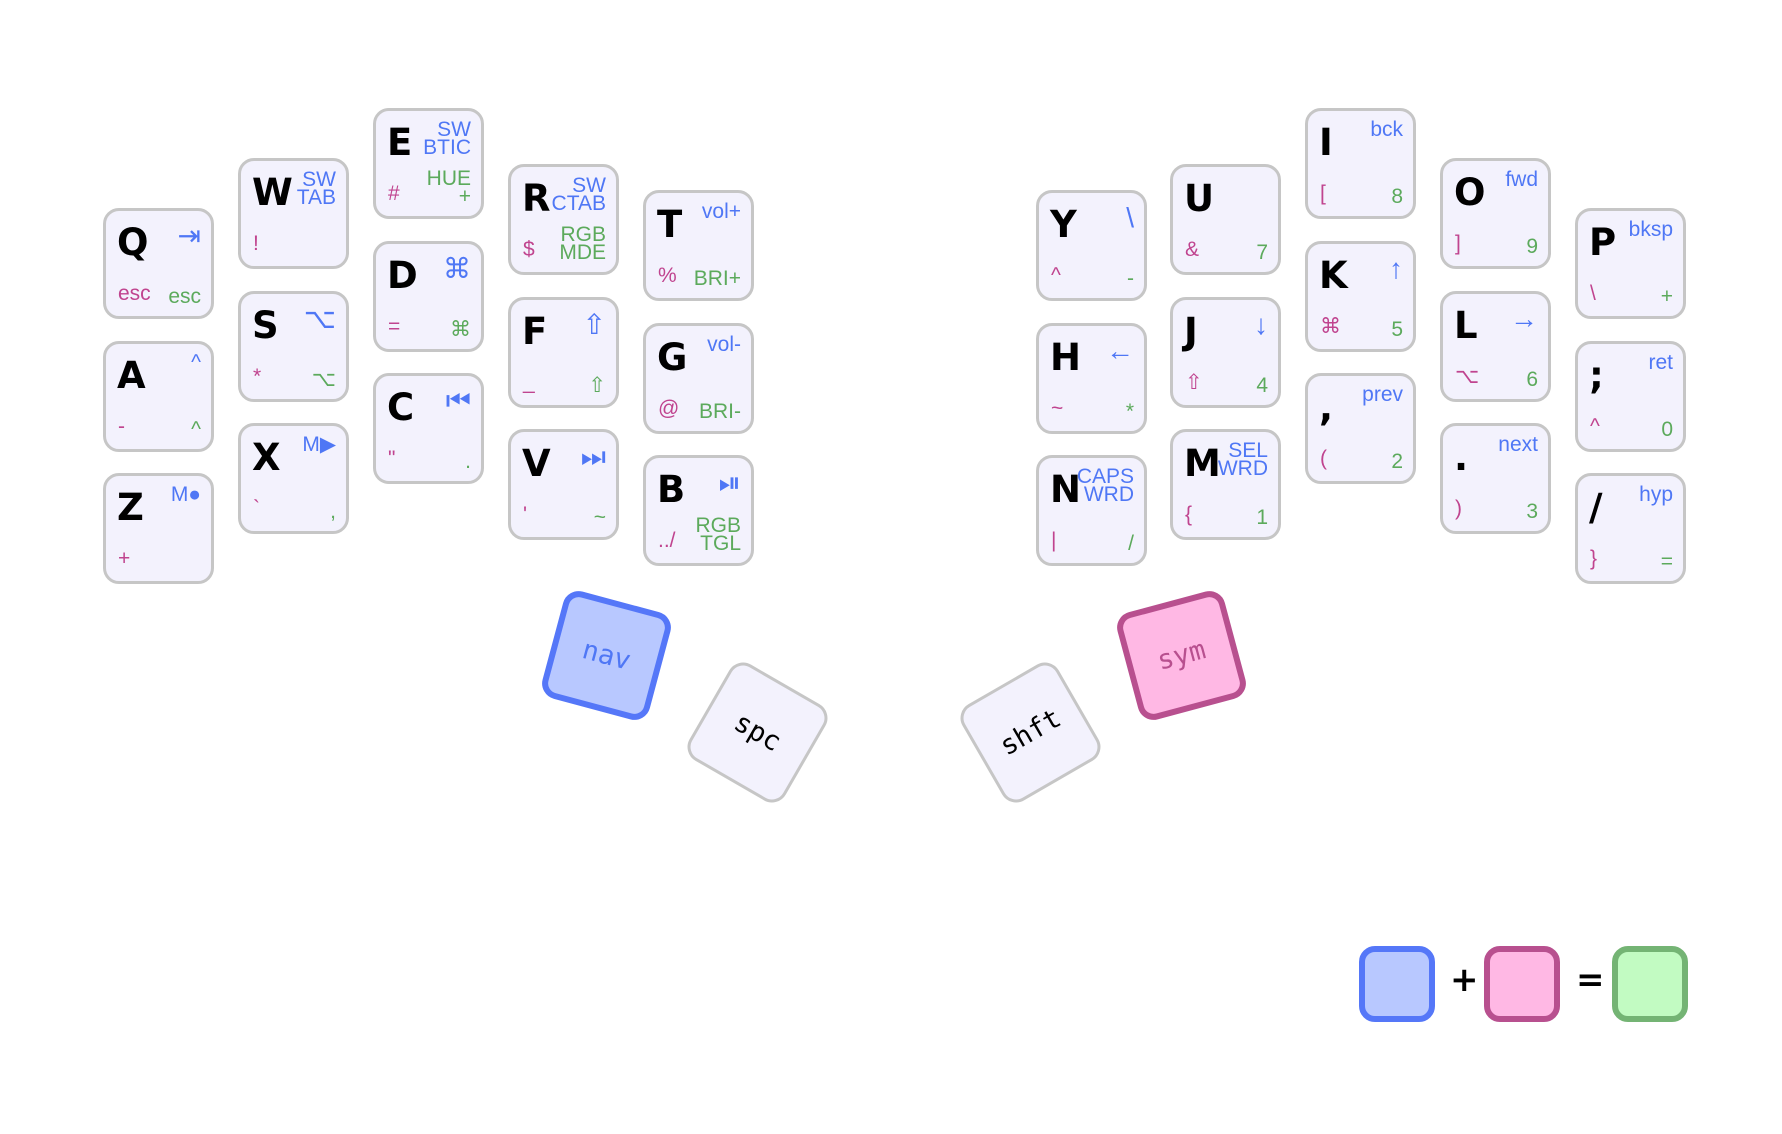  What do you see at coordinates (1120, 350) in the screenshot?
I see `key-nav-label: ←` at bounding box center [1120, 350].